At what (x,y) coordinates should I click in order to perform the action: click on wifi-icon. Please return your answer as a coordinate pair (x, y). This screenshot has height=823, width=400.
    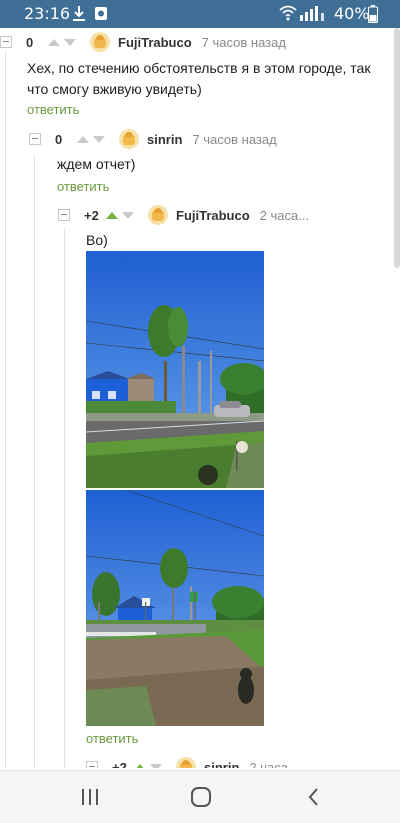
    Looking at the image, I should click on (288, 15).